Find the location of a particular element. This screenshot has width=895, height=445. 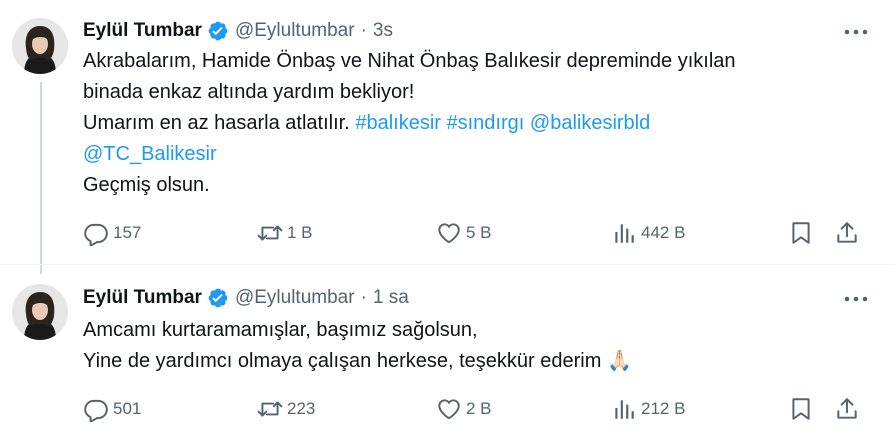

tweet-text-segment: Umarım en az hasarla atlatılır. is located at coordinates (219, 123).